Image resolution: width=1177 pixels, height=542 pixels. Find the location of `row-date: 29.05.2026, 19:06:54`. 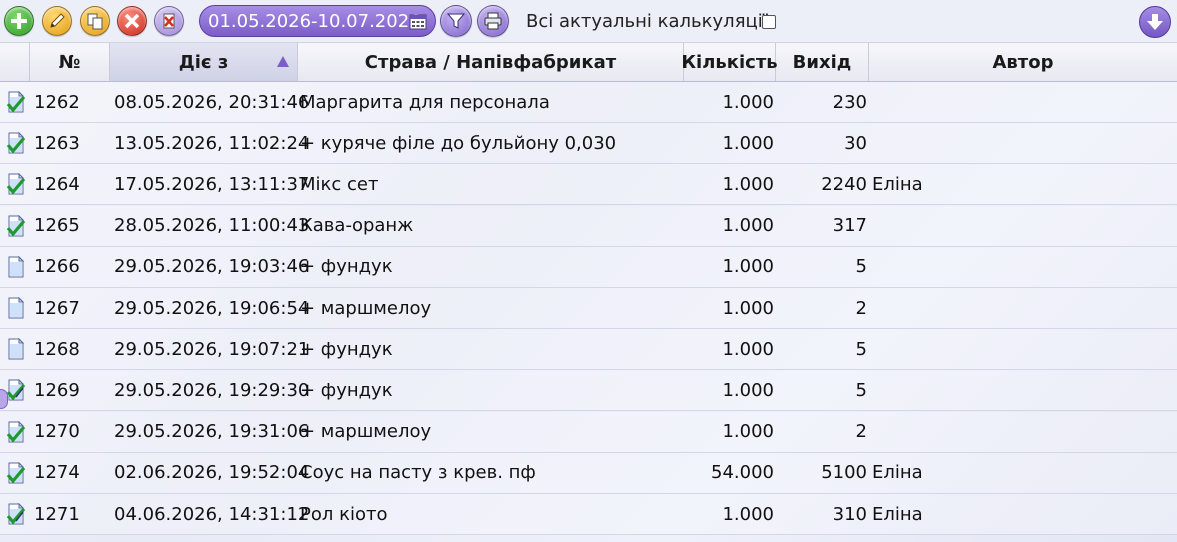

row-date: 29.05.2026, 19:06:54 is located at coordinates (212, 308).